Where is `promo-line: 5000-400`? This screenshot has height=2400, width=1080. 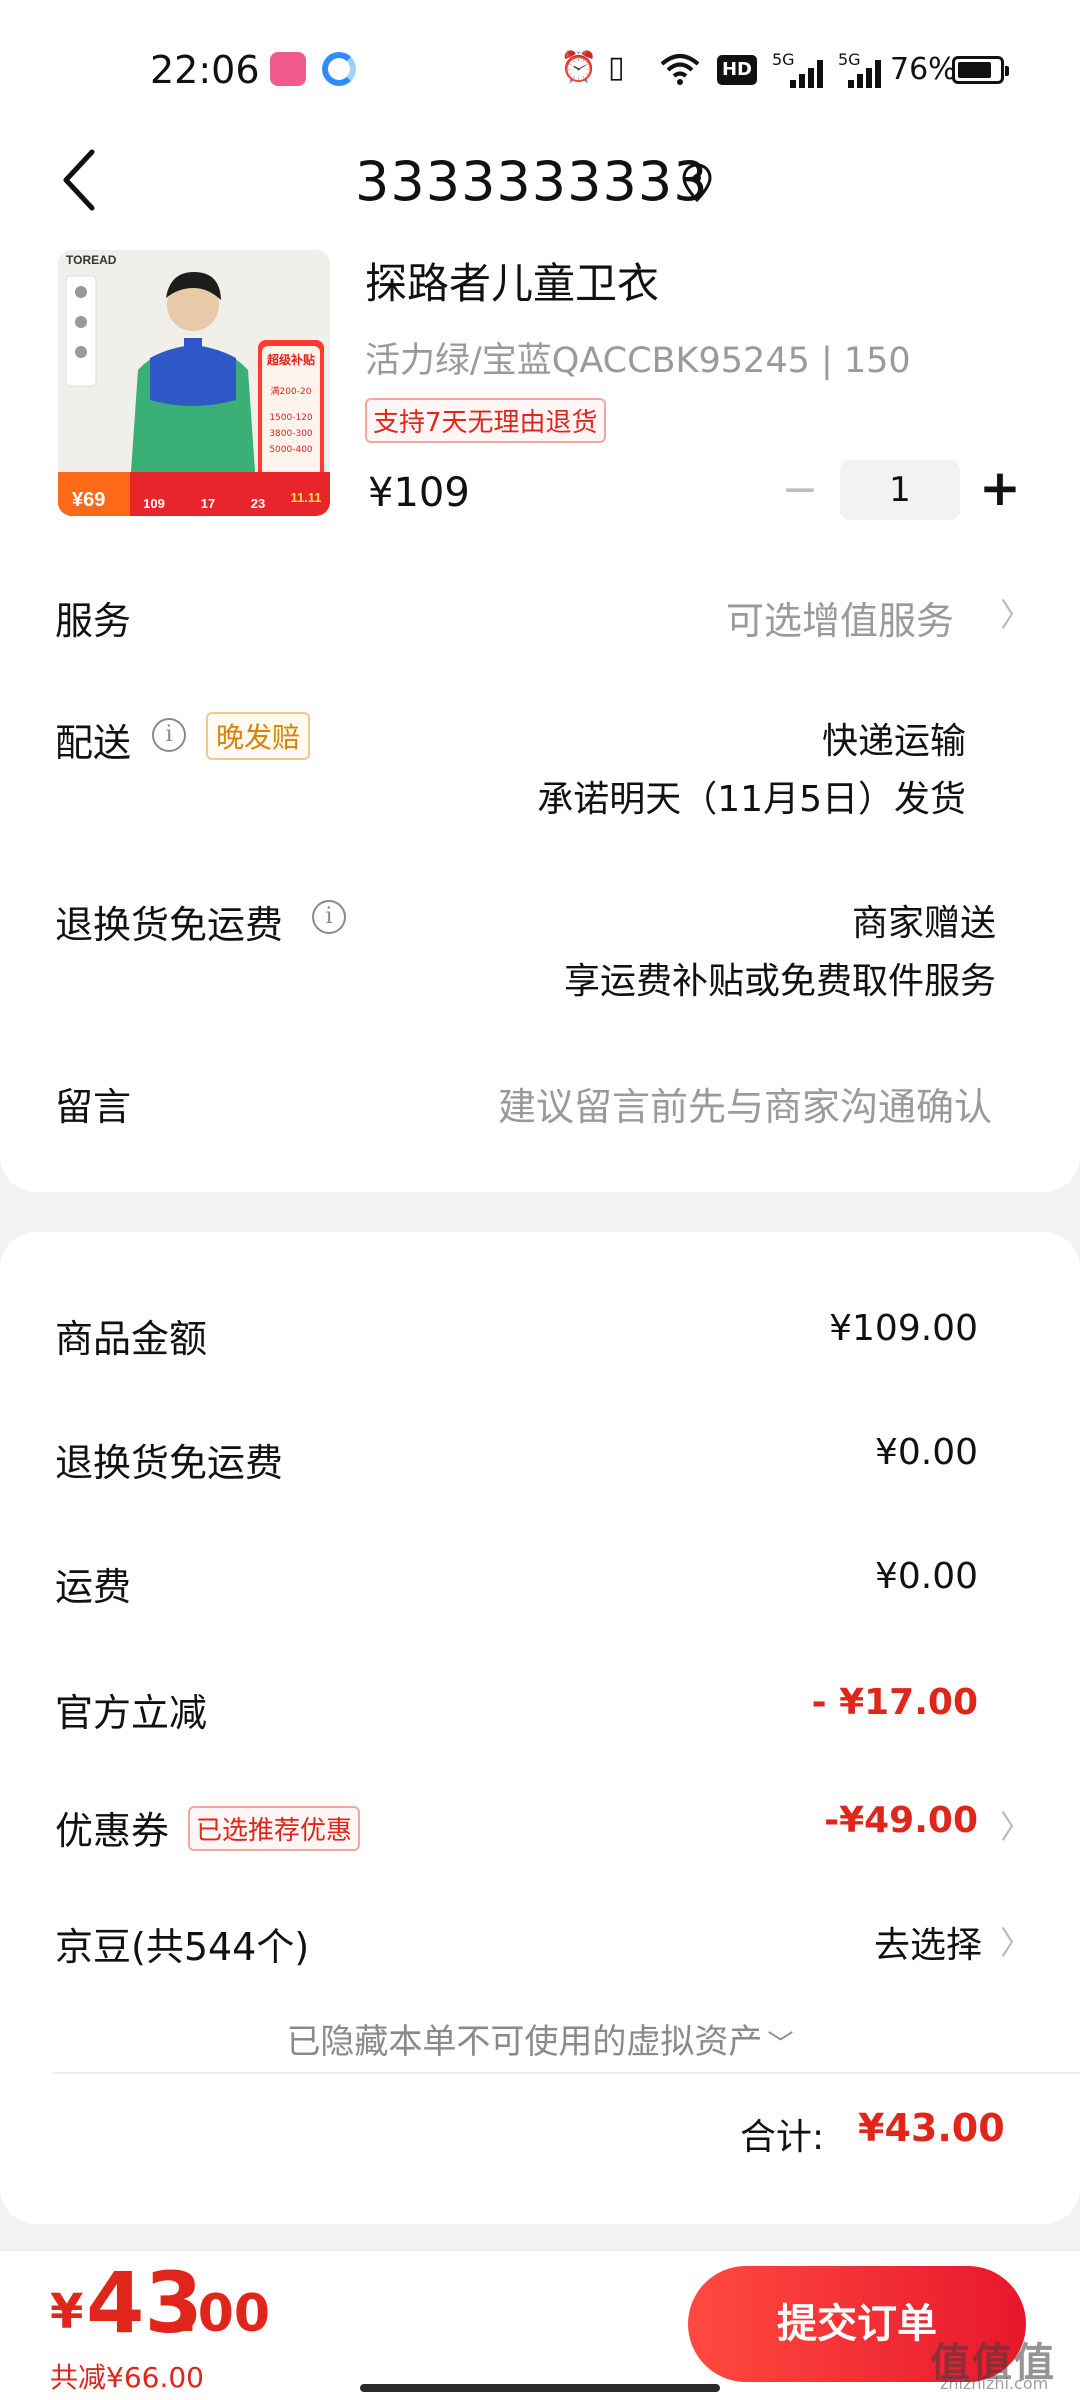 promo-line: 5000-400 is located at coordinates (291, 450).